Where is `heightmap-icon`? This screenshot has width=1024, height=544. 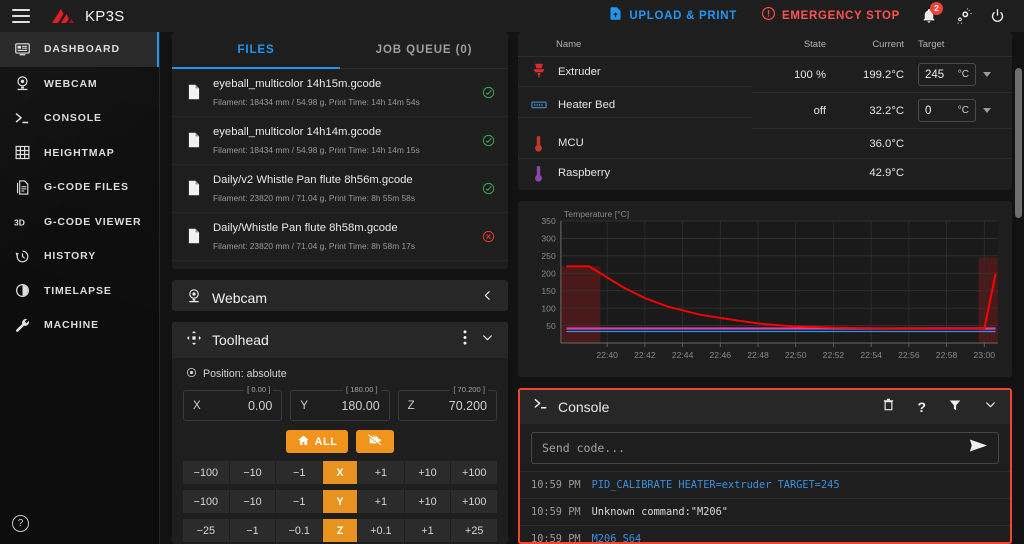 heightmap-icon is located at coordinates (22, 152).